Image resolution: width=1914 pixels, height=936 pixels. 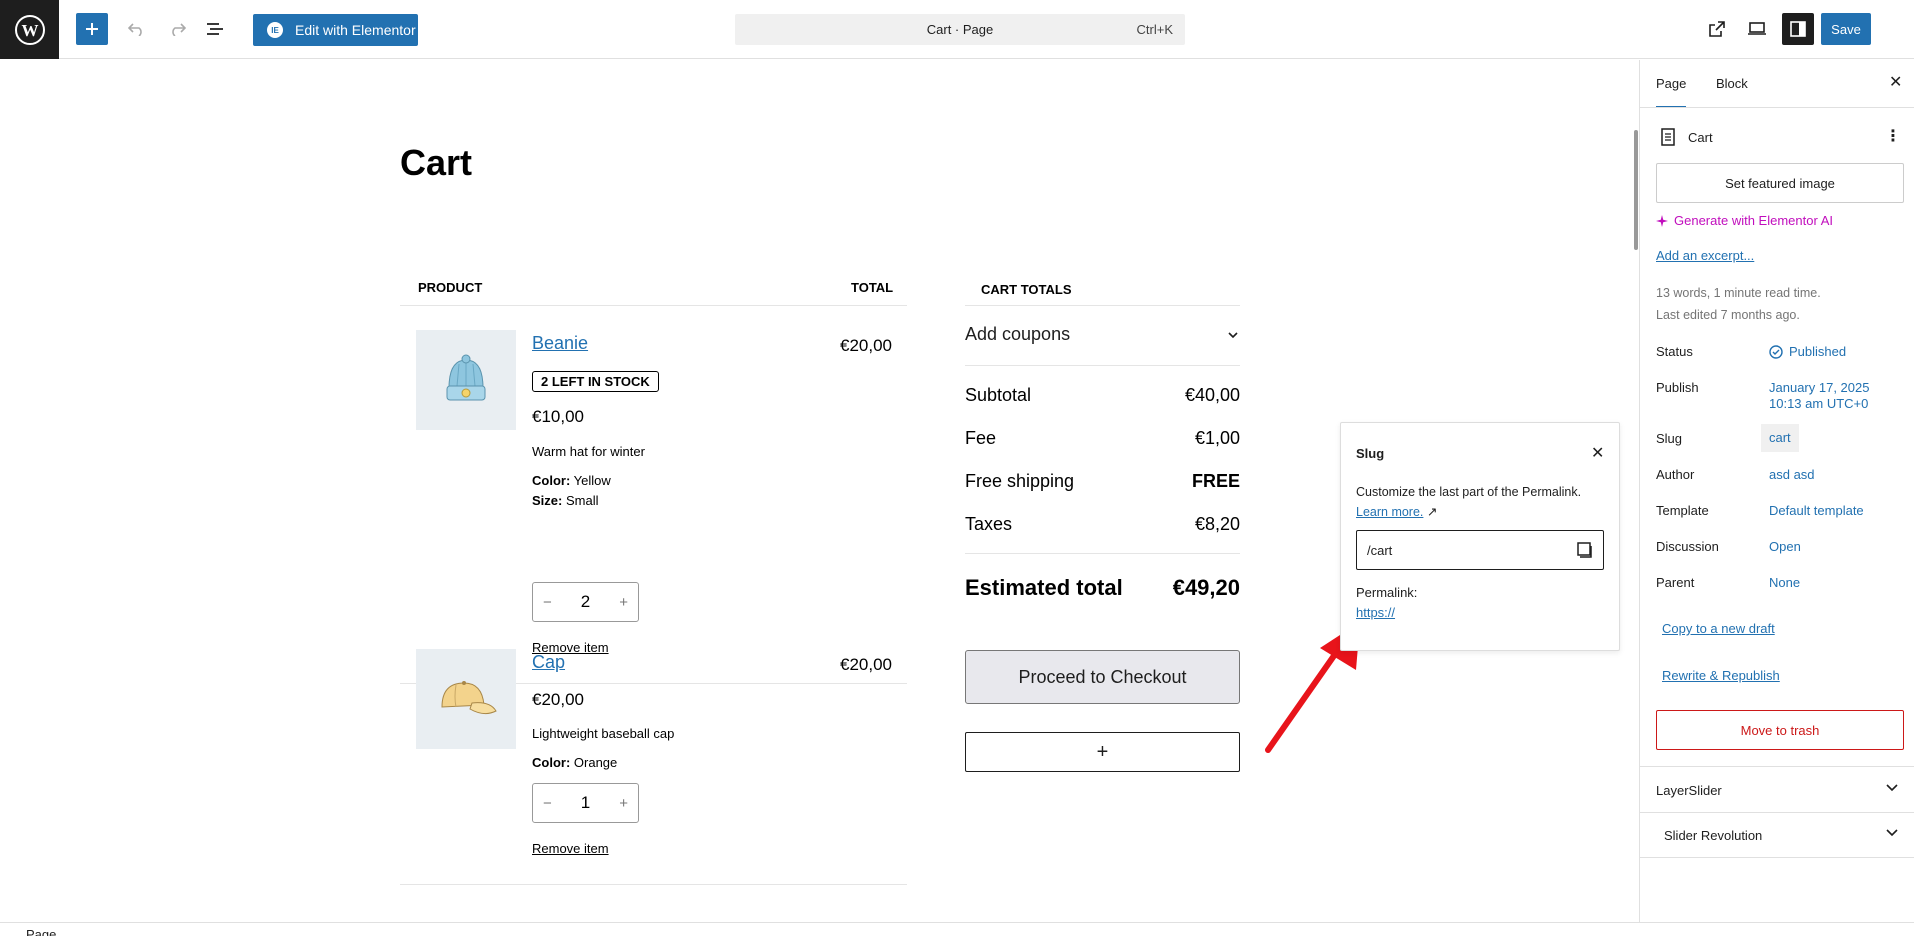 What do you see at coordinates (558, 416) in the screenshot?
I see `product-price: €10,00` at bounding box center [558, 416].